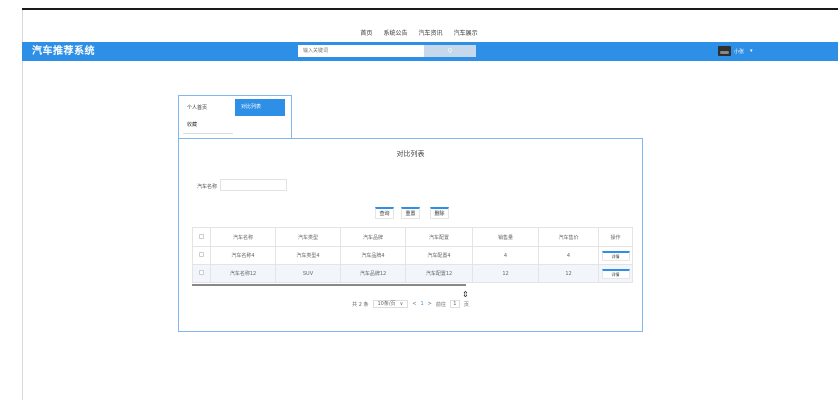 The width and height of the screenshot is (838, 408). Describe the element at coordinates (465, 294) in the screenshot. I see `mouse-cursor-icon: ⇕` at that location.